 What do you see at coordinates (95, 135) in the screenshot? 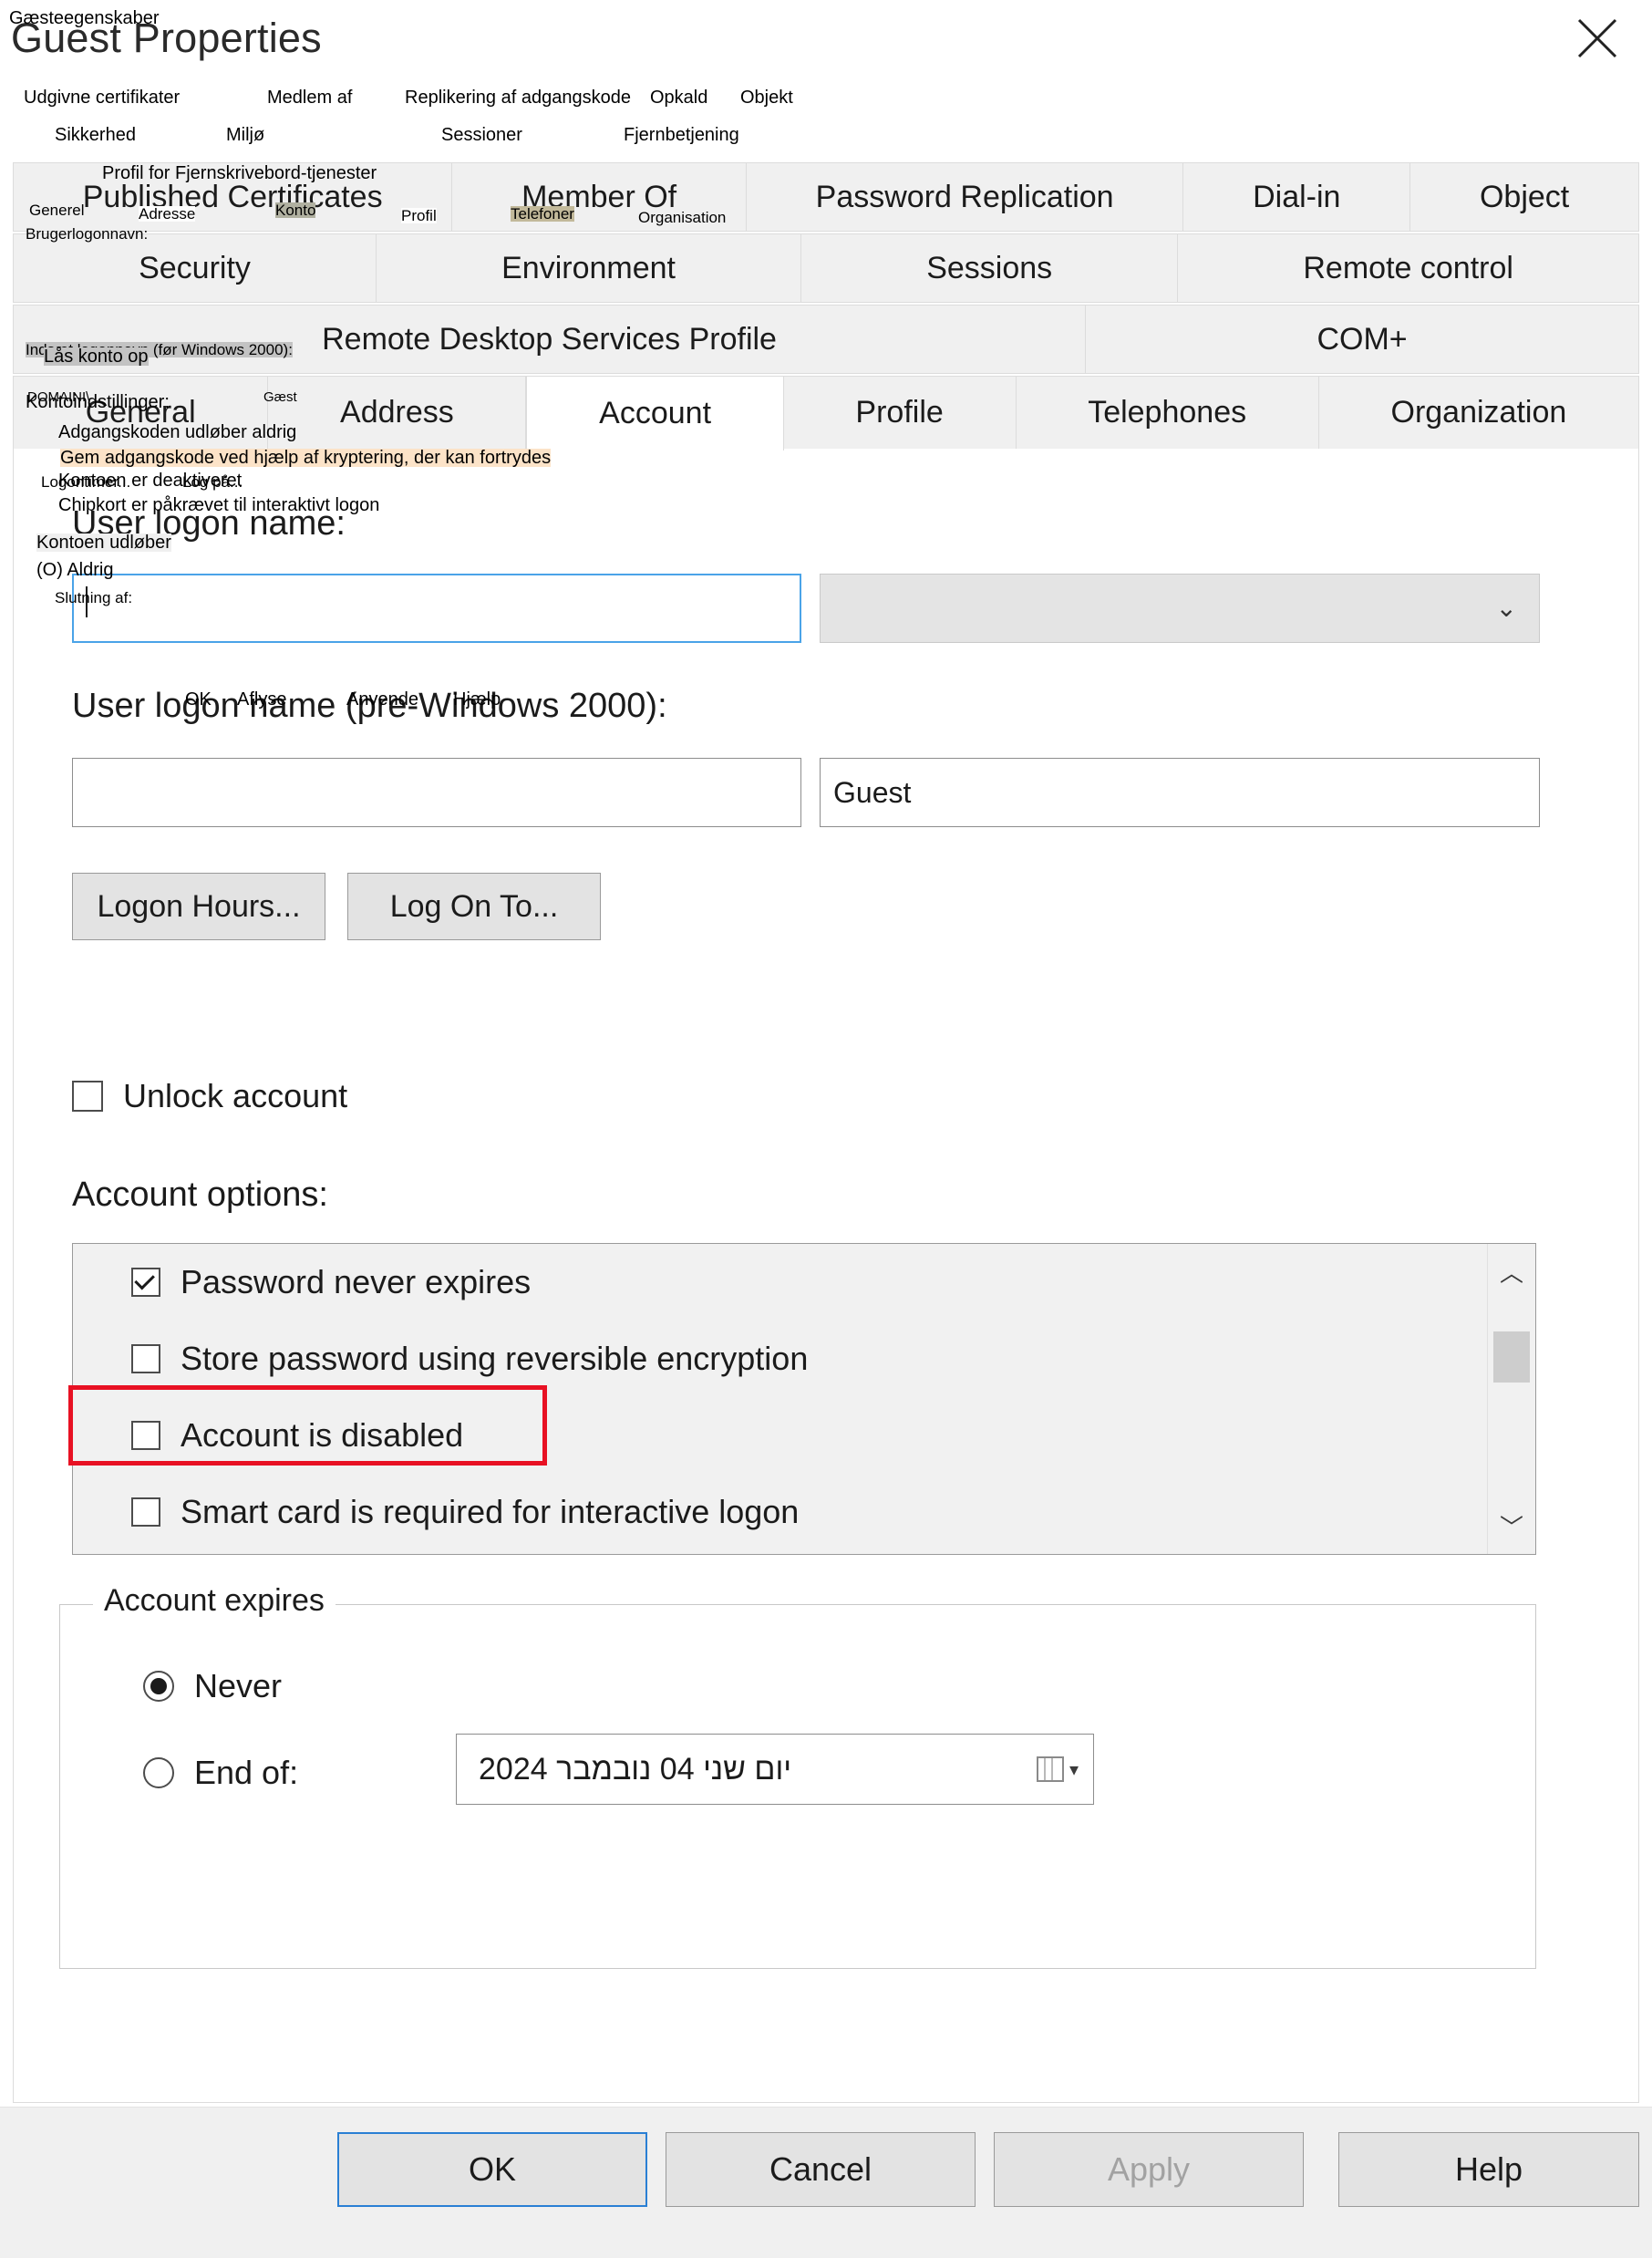
I see `overlay-security: Sikkerhed` at bounding box center [95, 135].